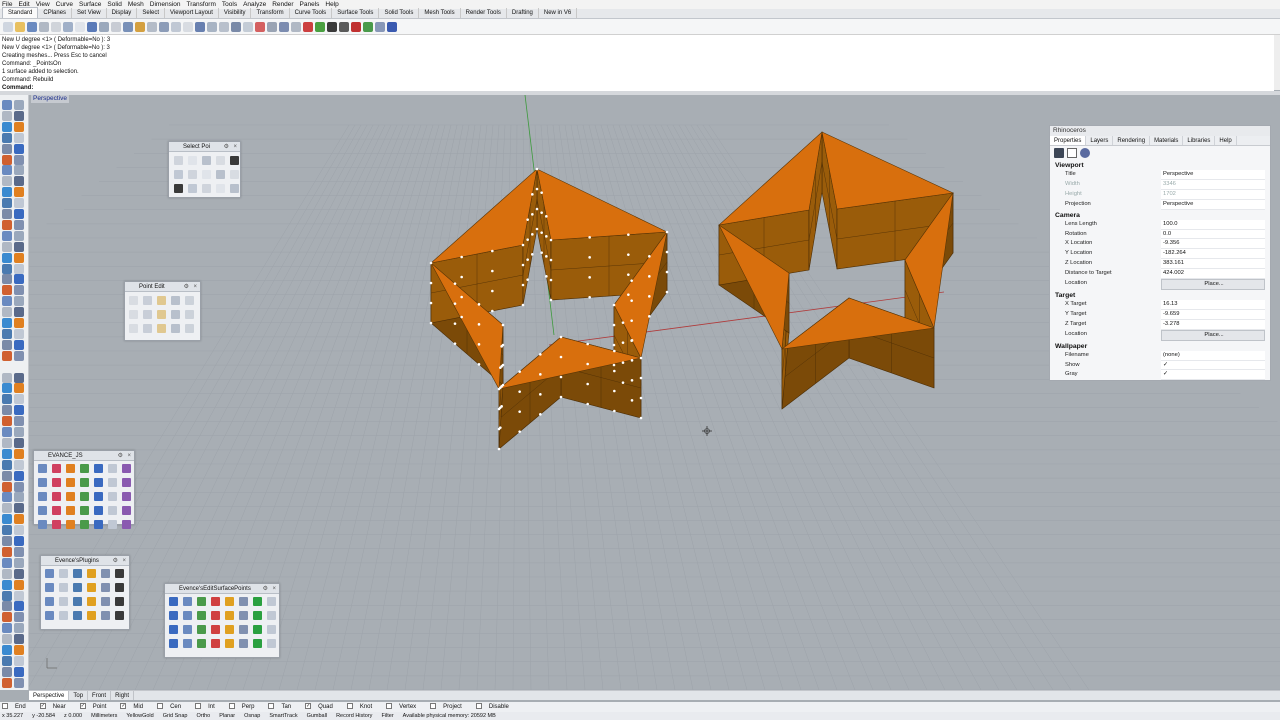  Describe the element at coordinates (122, 13) in the screenshot. I see `toolbar-tab: Display` at that location.